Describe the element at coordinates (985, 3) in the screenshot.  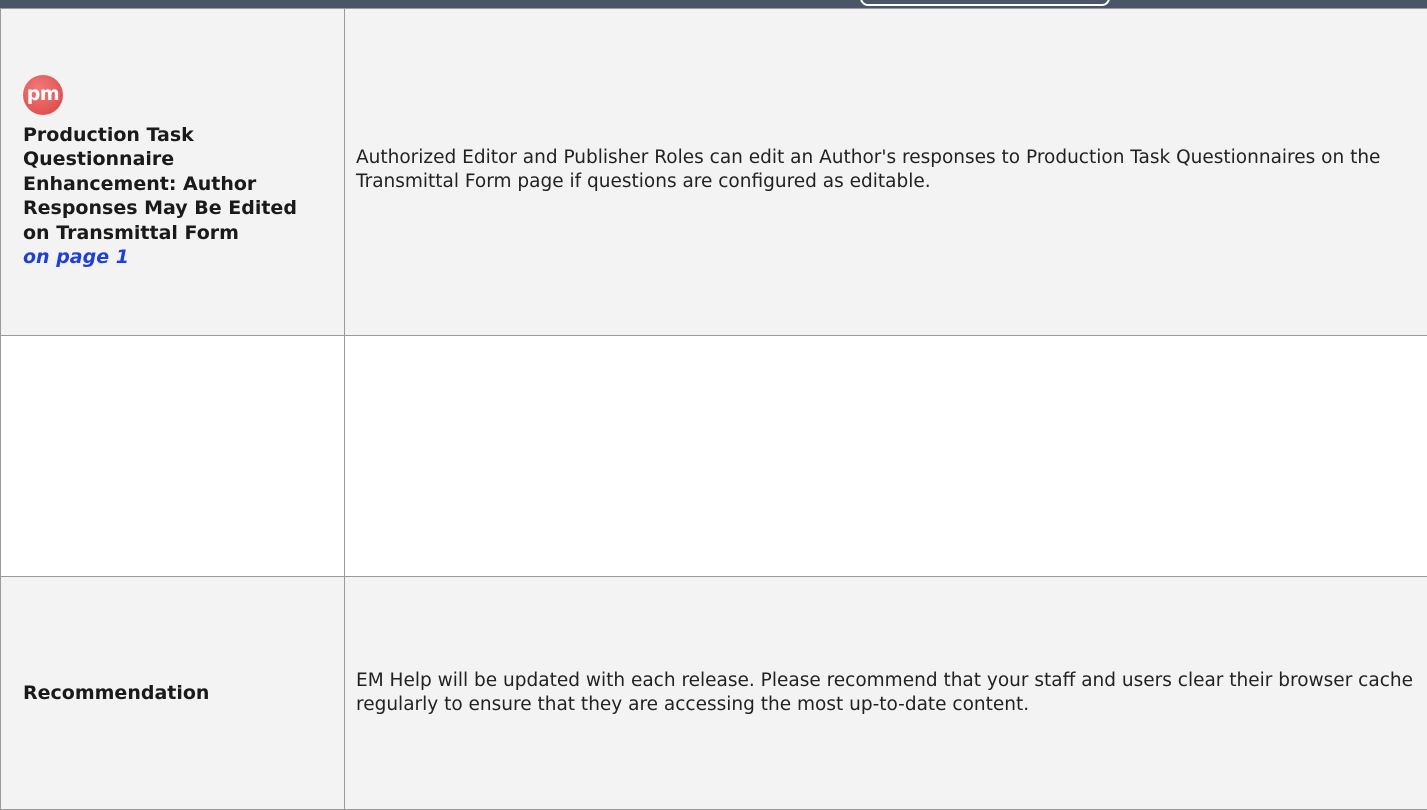
I see `header-partial-title-box` at that location.